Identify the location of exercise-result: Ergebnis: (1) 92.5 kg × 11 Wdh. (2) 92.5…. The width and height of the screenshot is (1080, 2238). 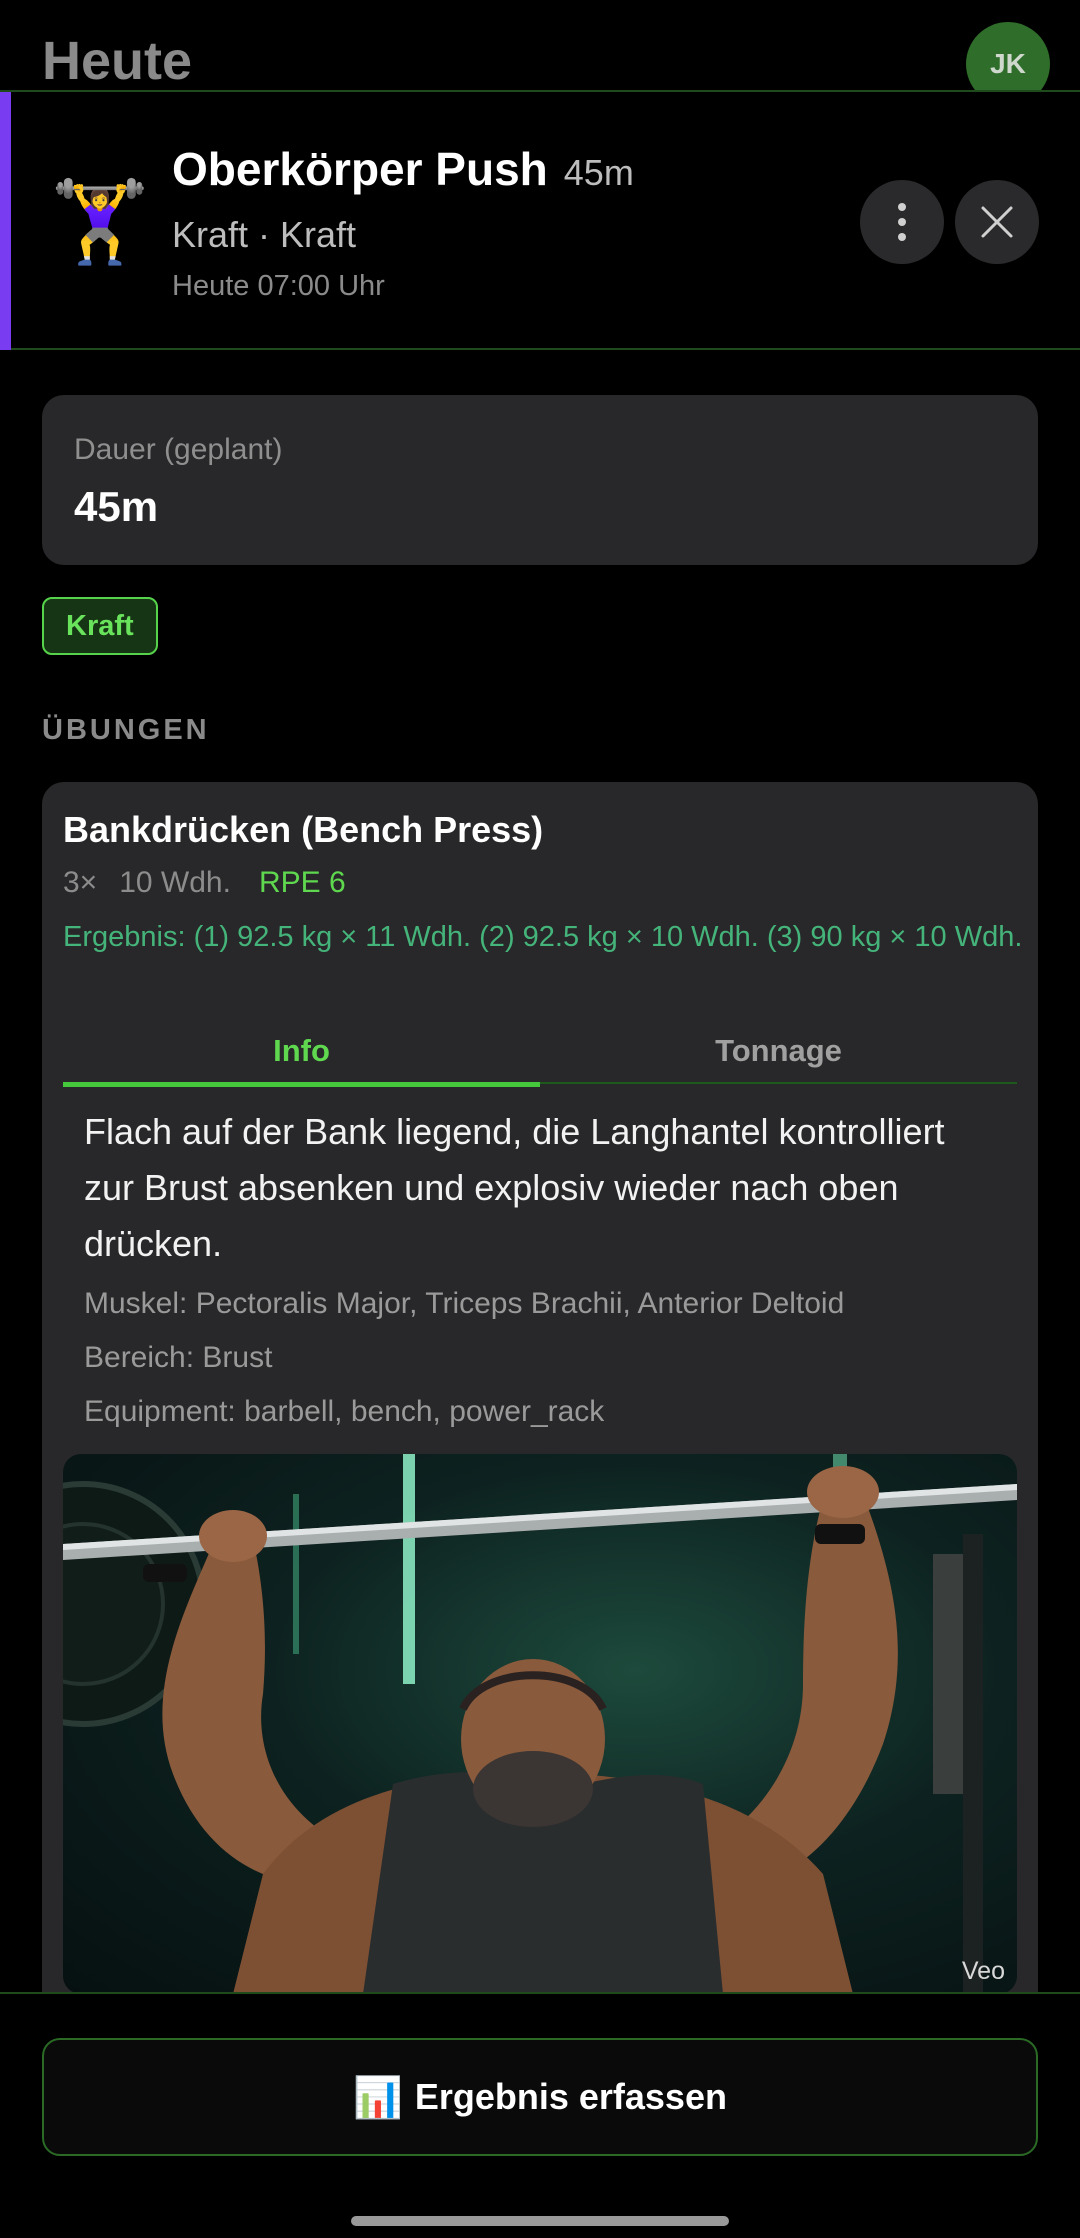
(543, 937).